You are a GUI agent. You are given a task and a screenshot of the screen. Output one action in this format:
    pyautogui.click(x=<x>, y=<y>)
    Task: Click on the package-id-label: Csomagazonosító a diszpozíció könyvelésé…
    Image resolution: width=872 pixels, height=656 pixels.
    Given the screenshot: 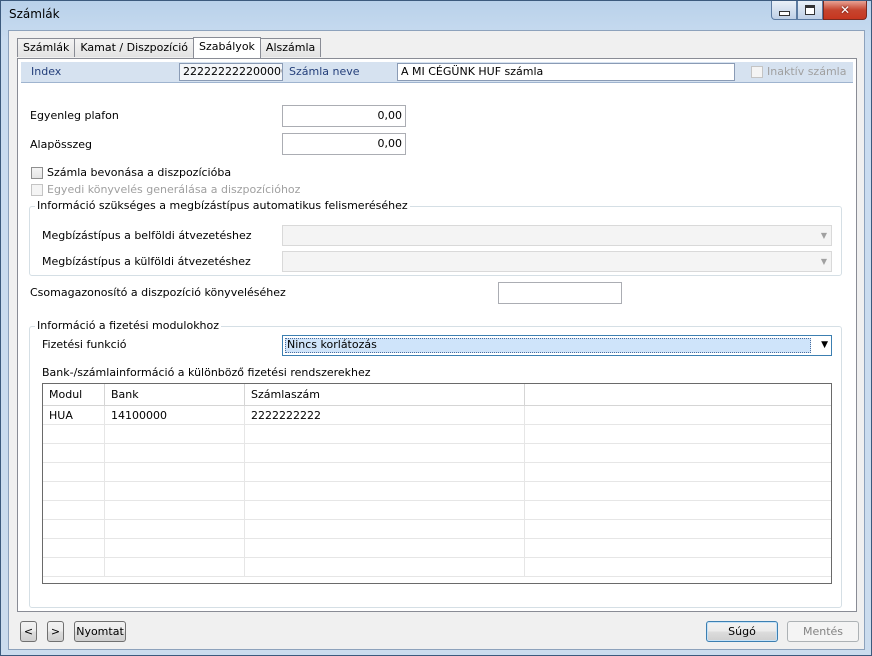 What is the action you would take?
    pyautogui.click(x=158, y=292)
    